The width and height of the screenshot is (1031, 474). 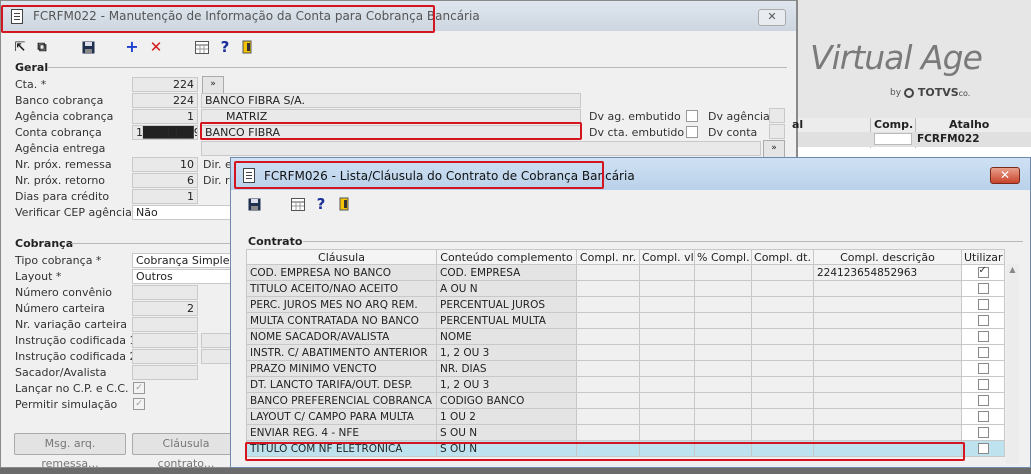 What do you see at coordinates (723, 257) in the screenshot?
I see `col-header-pct-compl: % Compl.` at bounding box center [723, 257].